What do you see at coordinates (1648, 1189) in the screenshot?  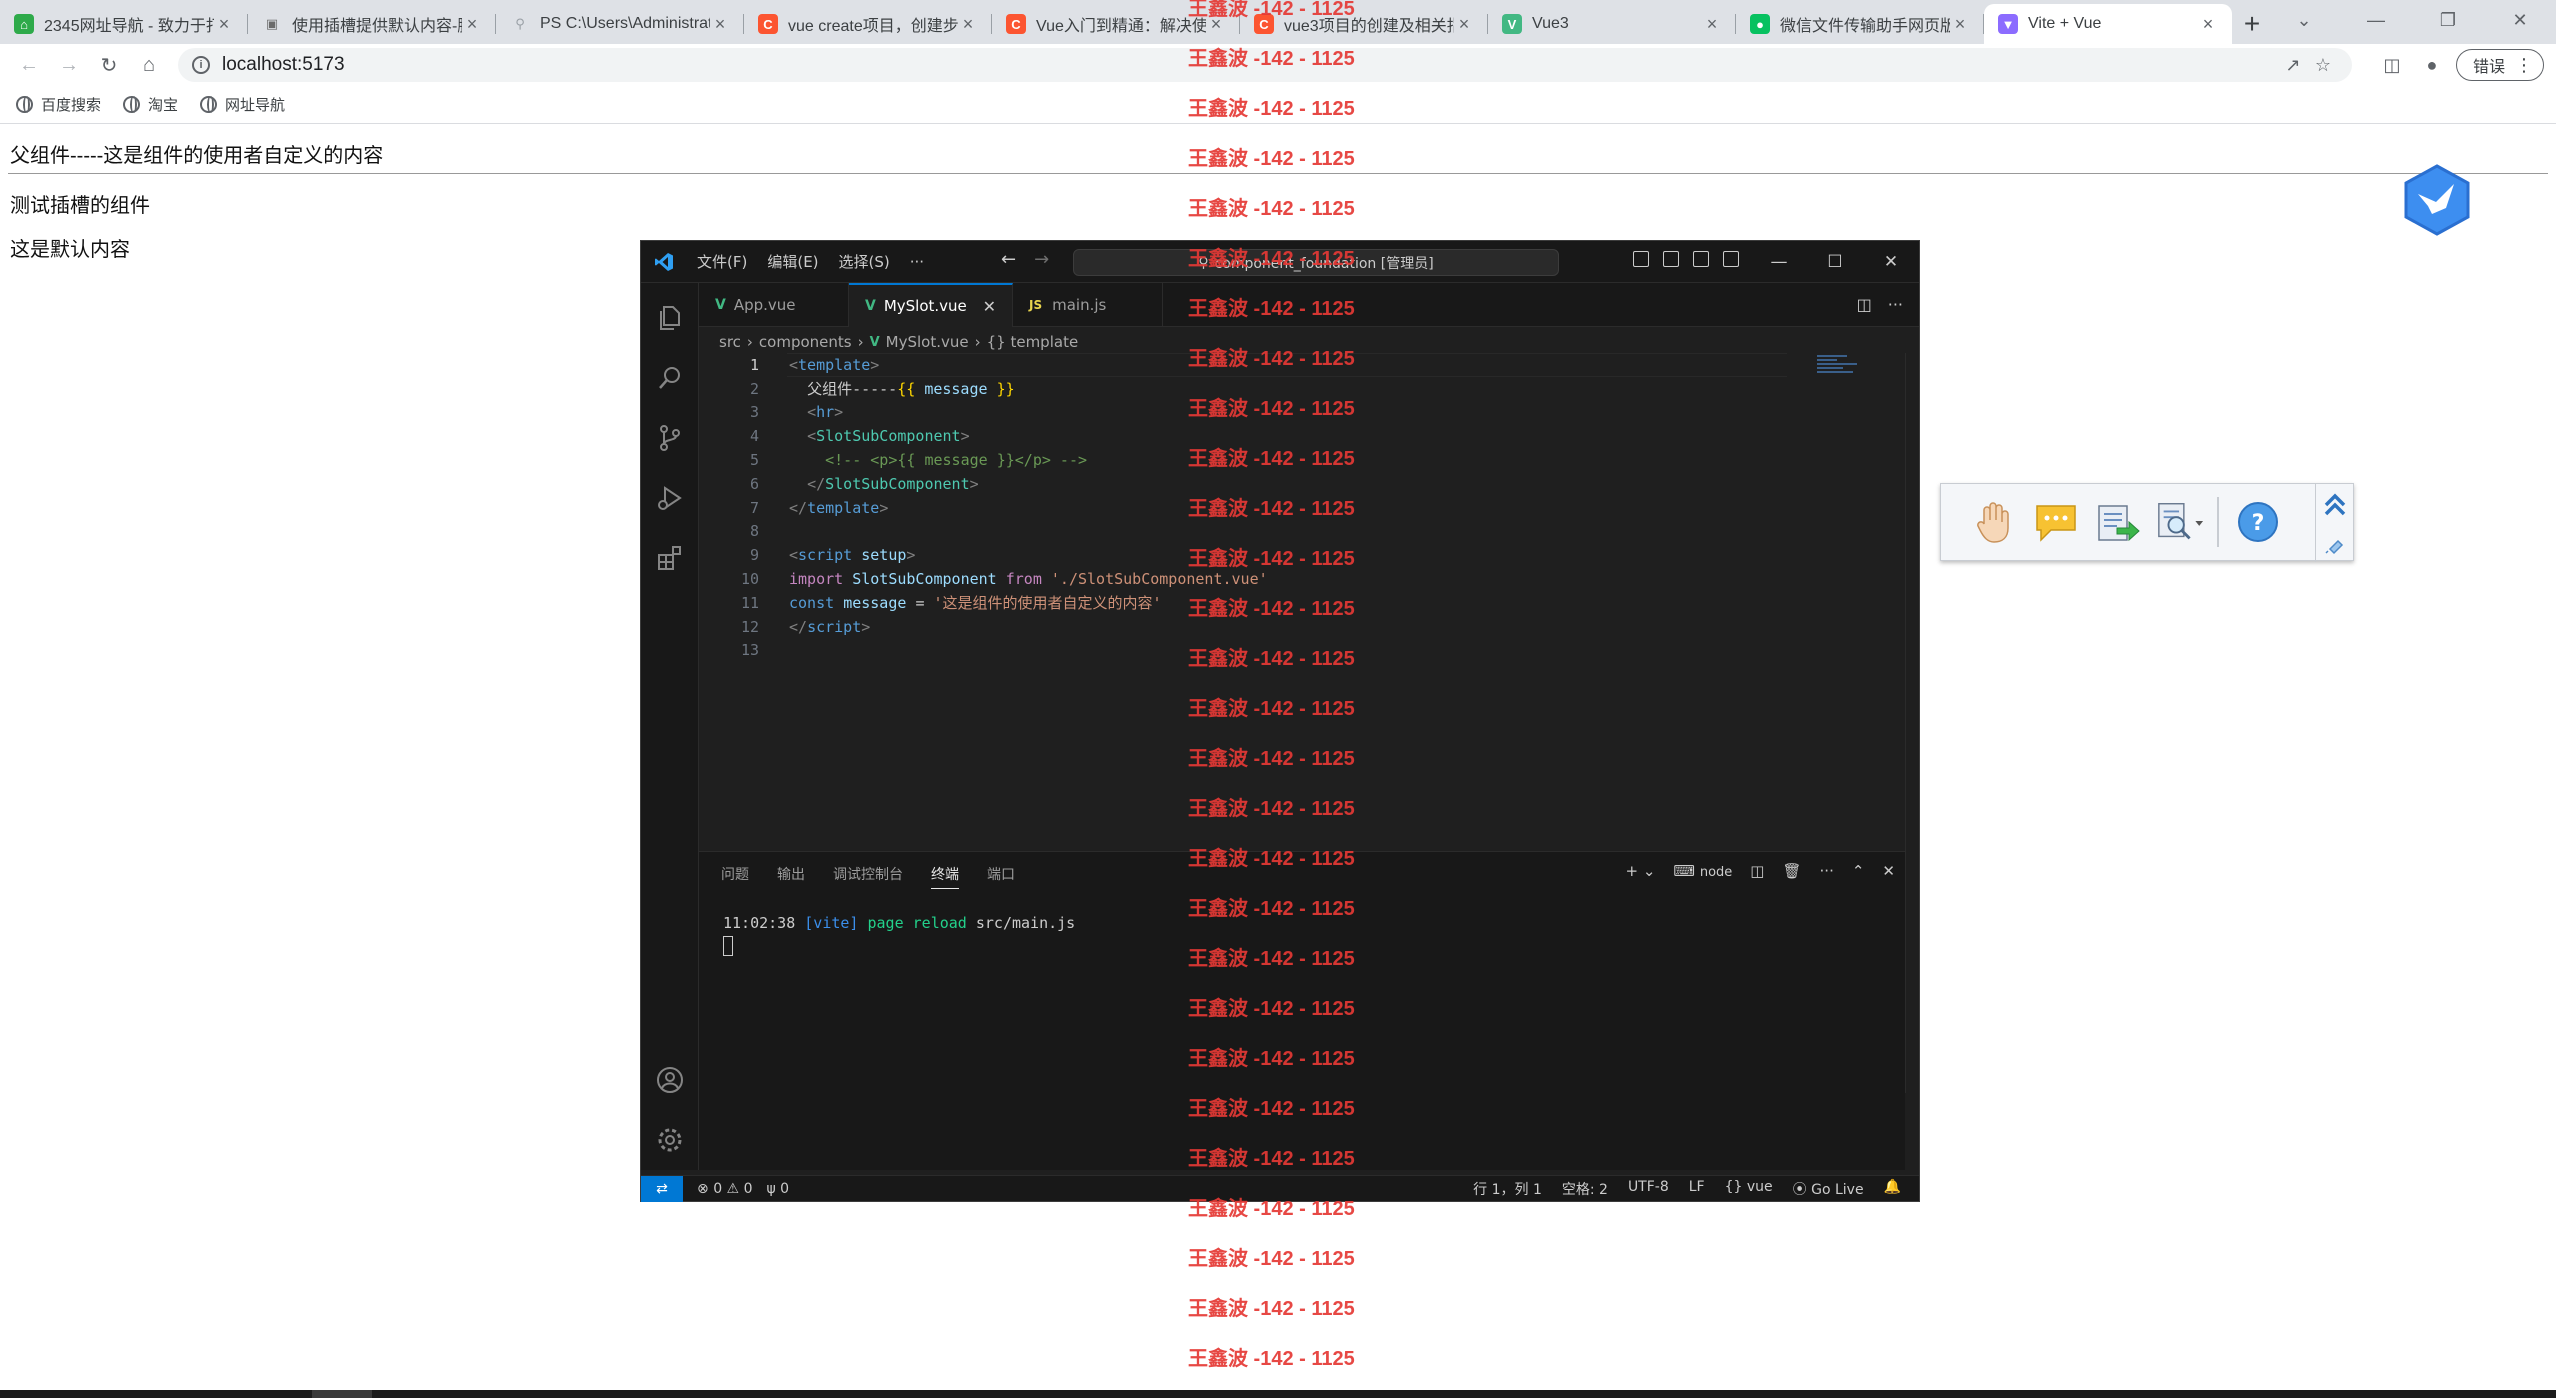 I see `encoding: UTF-8` at bounding box center [1648, 1189].